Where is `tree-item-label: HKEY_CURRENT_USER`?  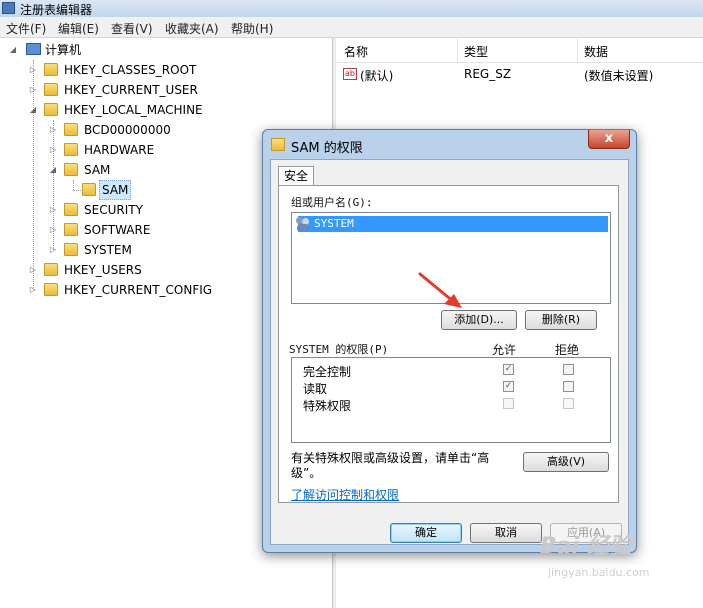 tree-item-label: HKEY_CURRENT_USER is located at coordinates (131, 90).